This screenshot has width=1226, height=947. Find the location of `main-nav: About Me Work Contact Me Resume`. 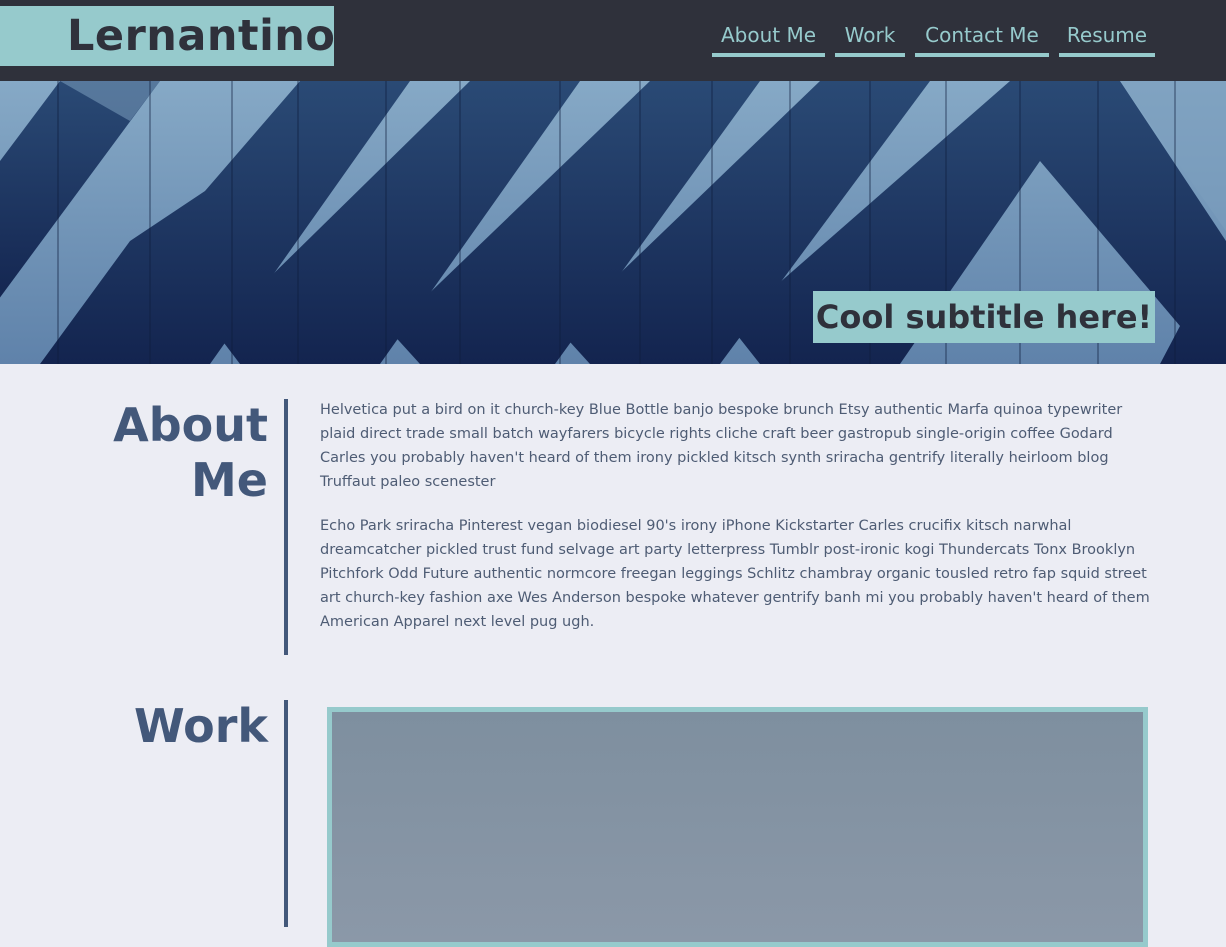

main-nav: About Me Work Contact Me Resume is located at coordinates (938, 38).